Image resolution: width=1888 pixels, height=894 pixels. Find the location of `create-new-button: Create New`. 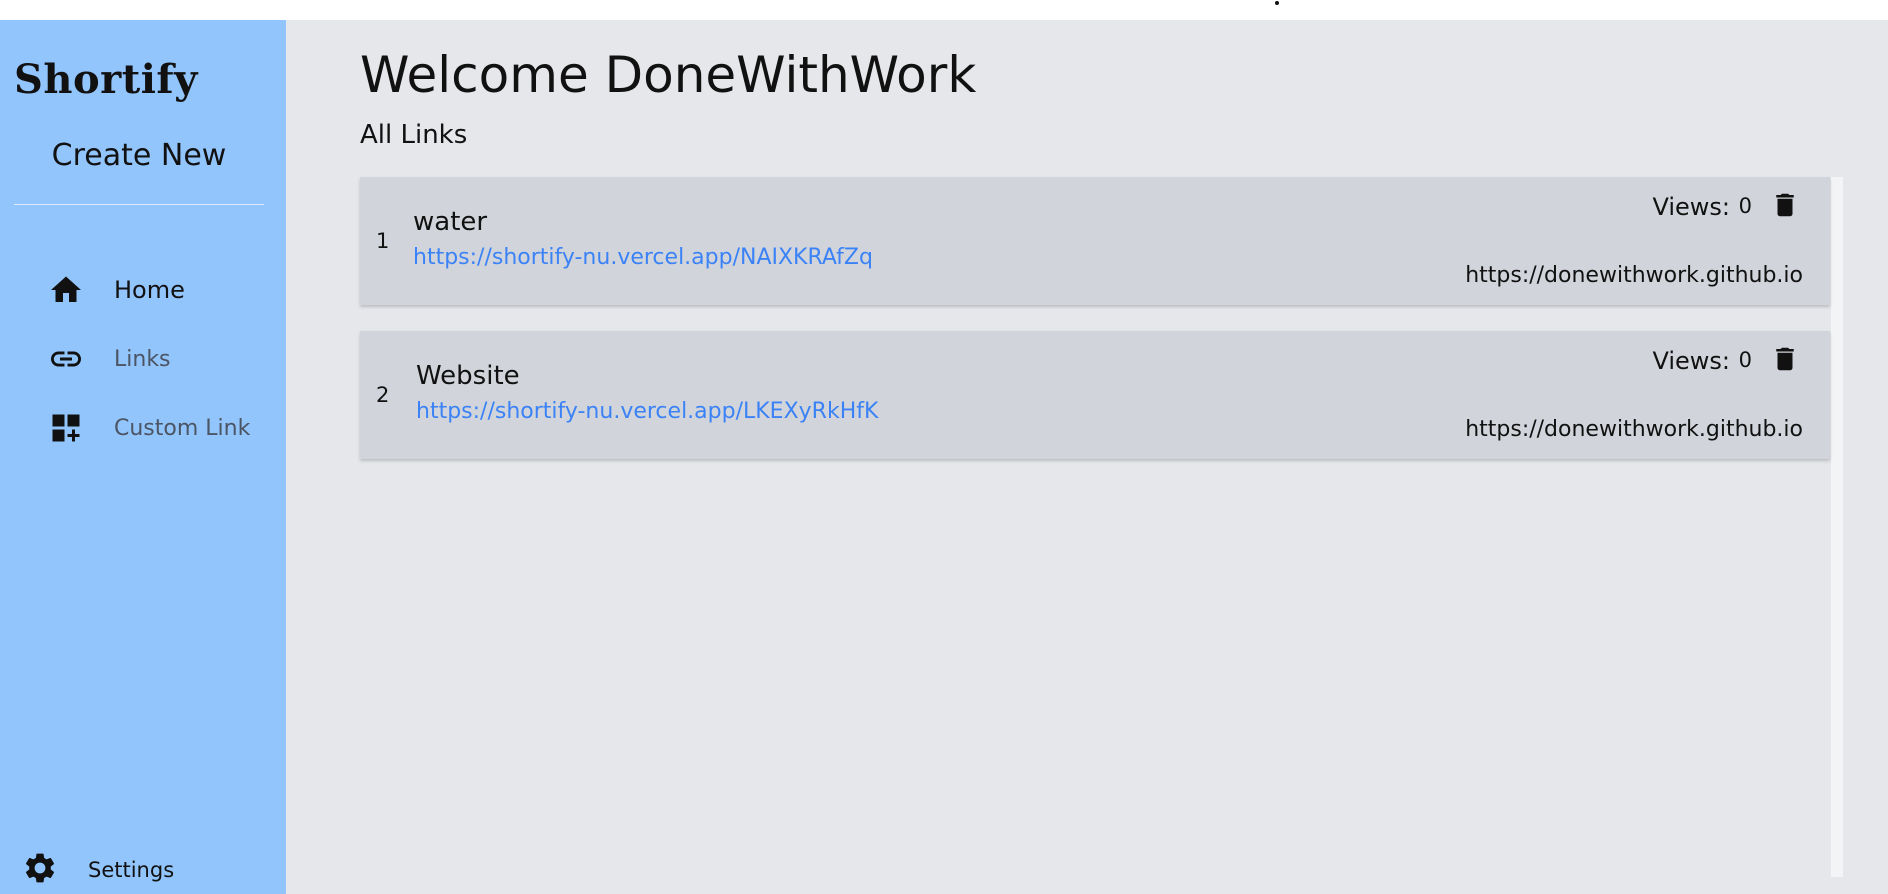

create-new-button: Create New is located at coordinates (139, 155).